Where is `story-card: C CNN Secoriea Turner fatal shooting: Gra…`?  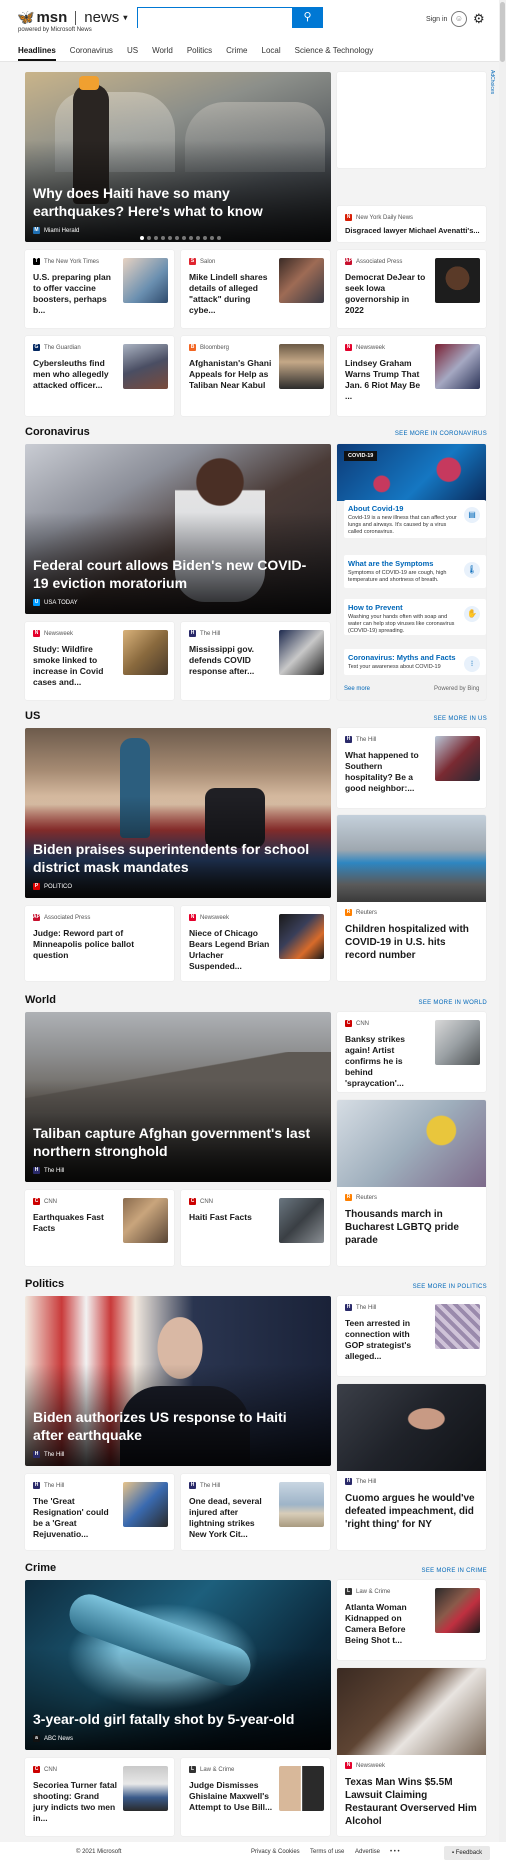
story-card: C CNN Secoriea Turner fatal shooting: Gra… is located at coordinates (99, 1797).